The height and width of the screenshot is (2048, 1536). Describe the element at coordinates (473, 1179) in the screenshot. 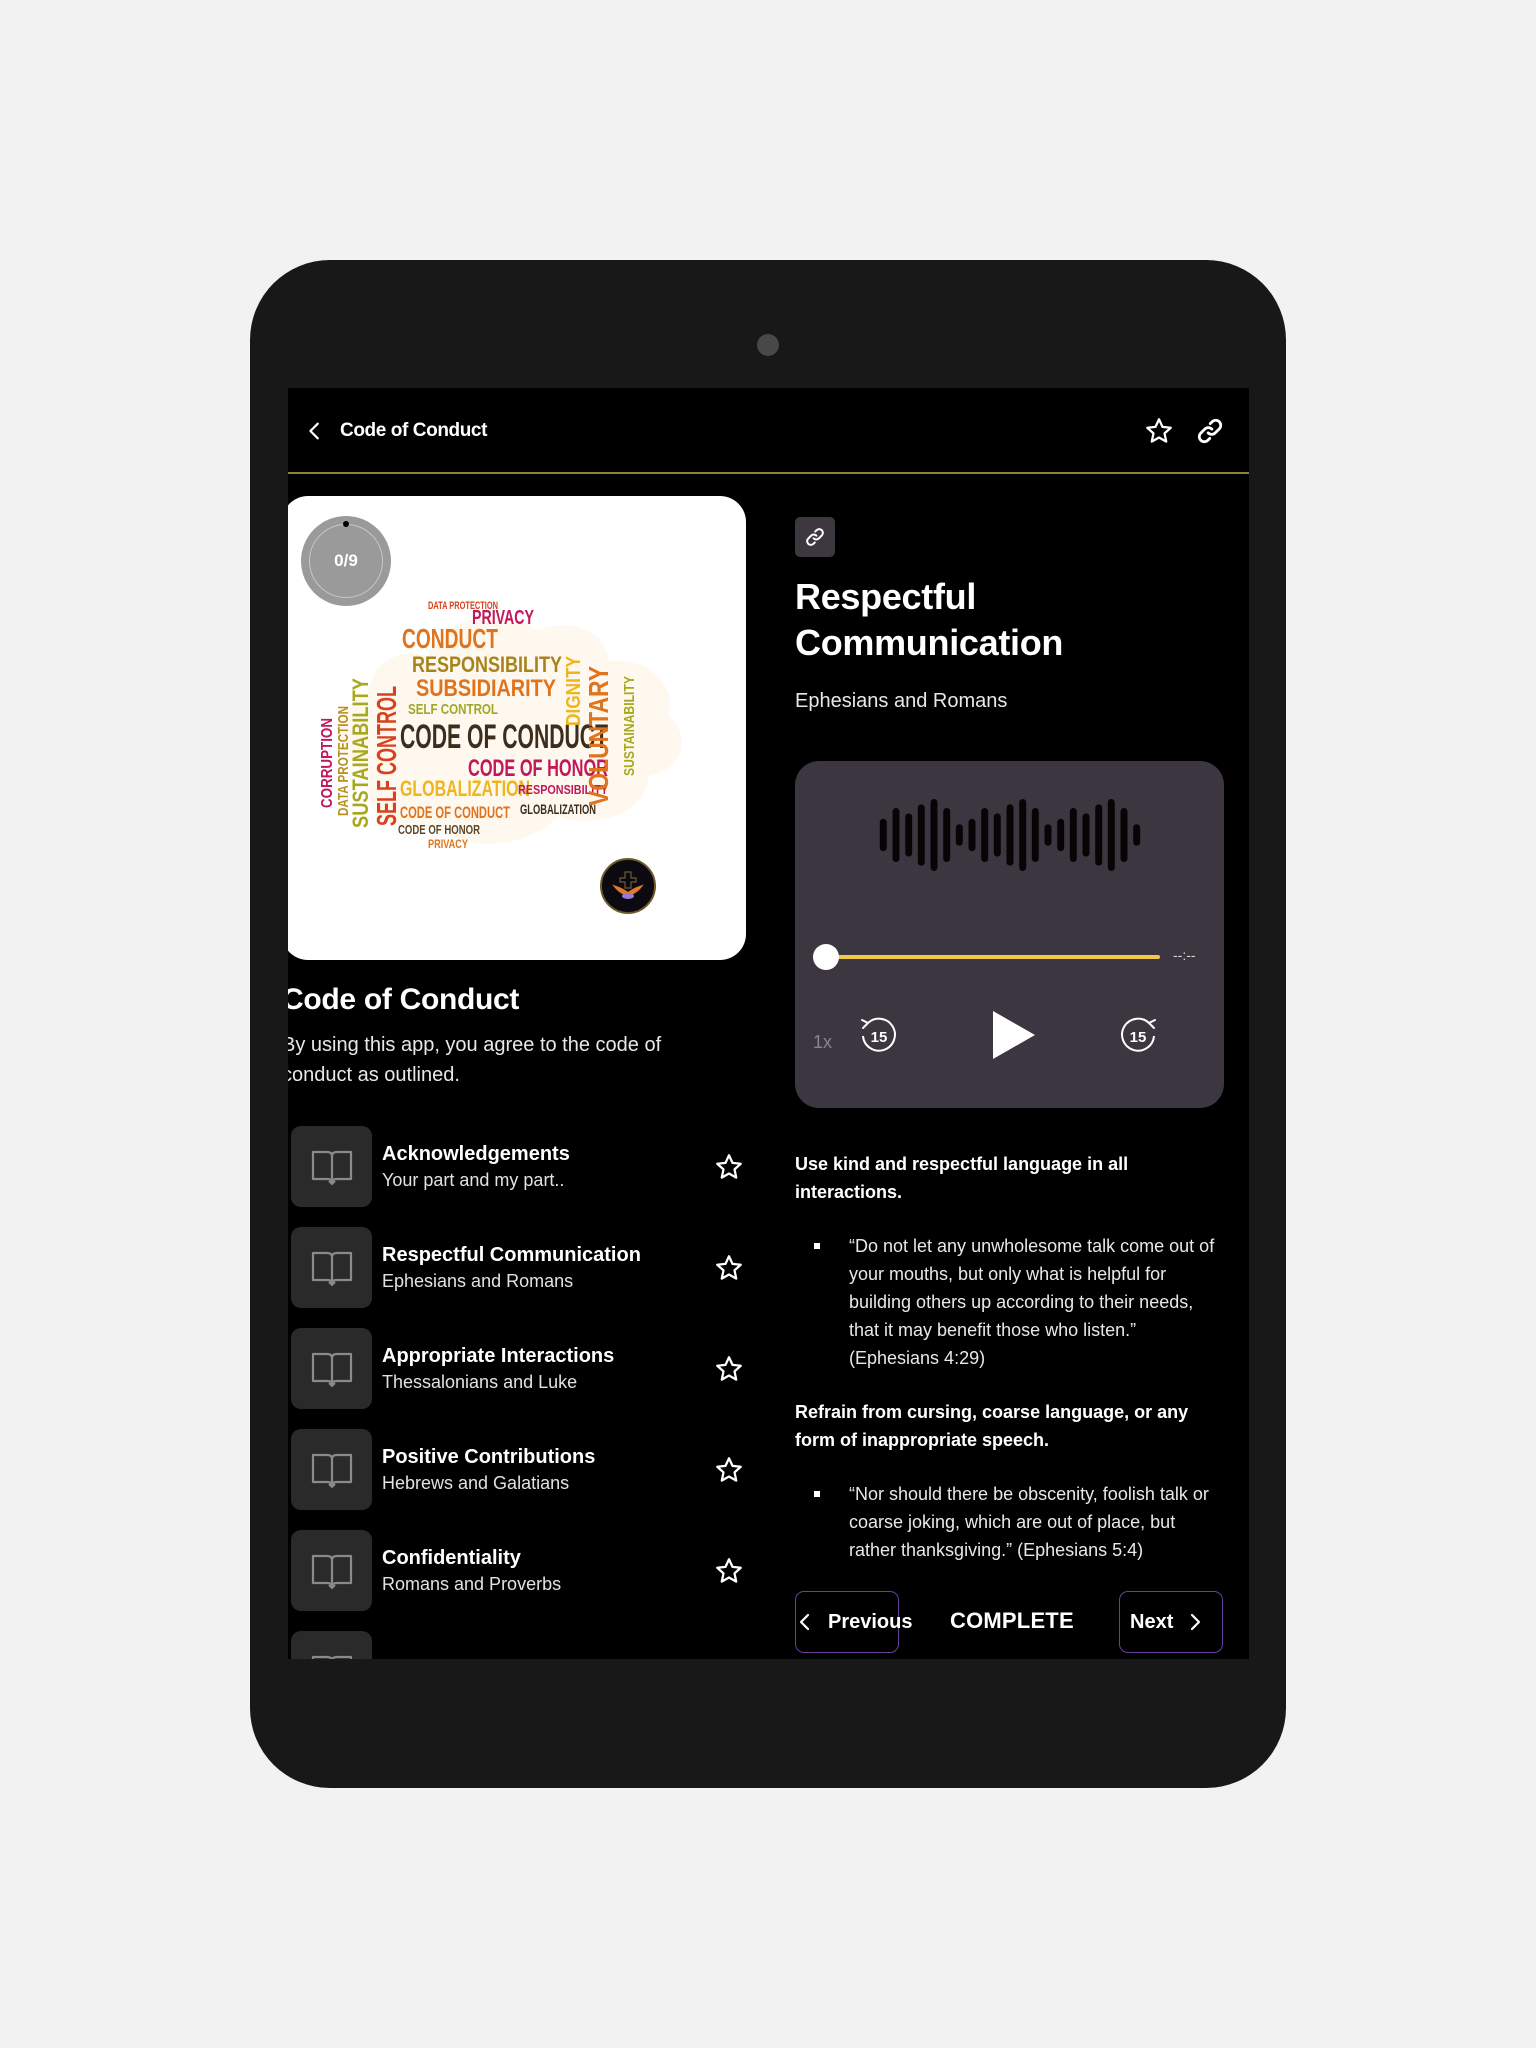

I see `lesson-item-subtitle: Your part and my part..` at that location.